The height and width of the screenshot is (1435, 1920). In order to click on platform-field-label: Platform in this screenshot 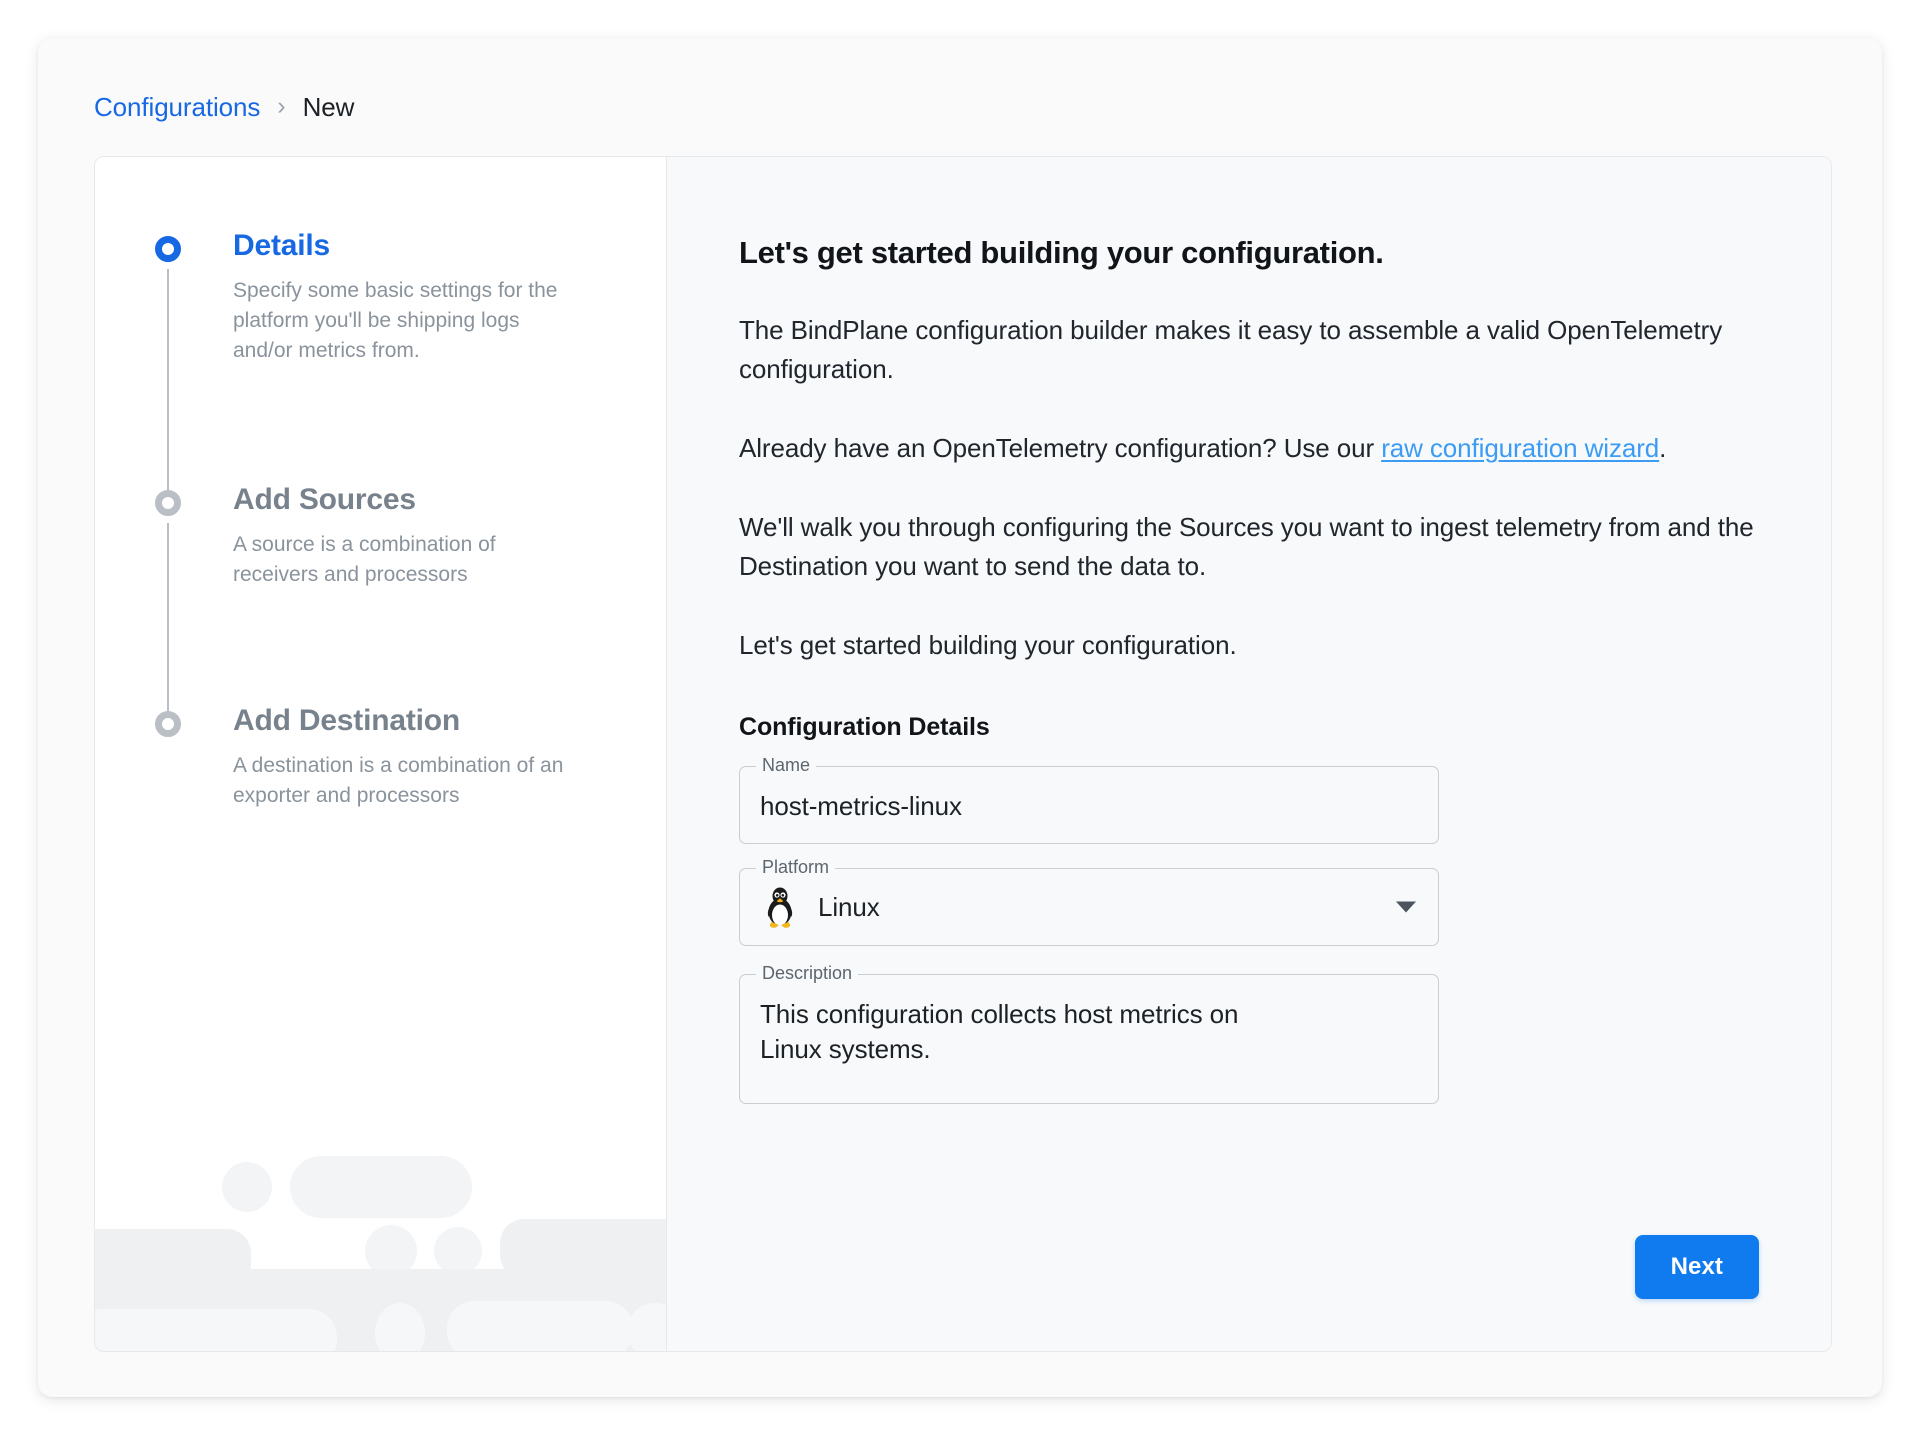, I will do `click(796, 867)`.